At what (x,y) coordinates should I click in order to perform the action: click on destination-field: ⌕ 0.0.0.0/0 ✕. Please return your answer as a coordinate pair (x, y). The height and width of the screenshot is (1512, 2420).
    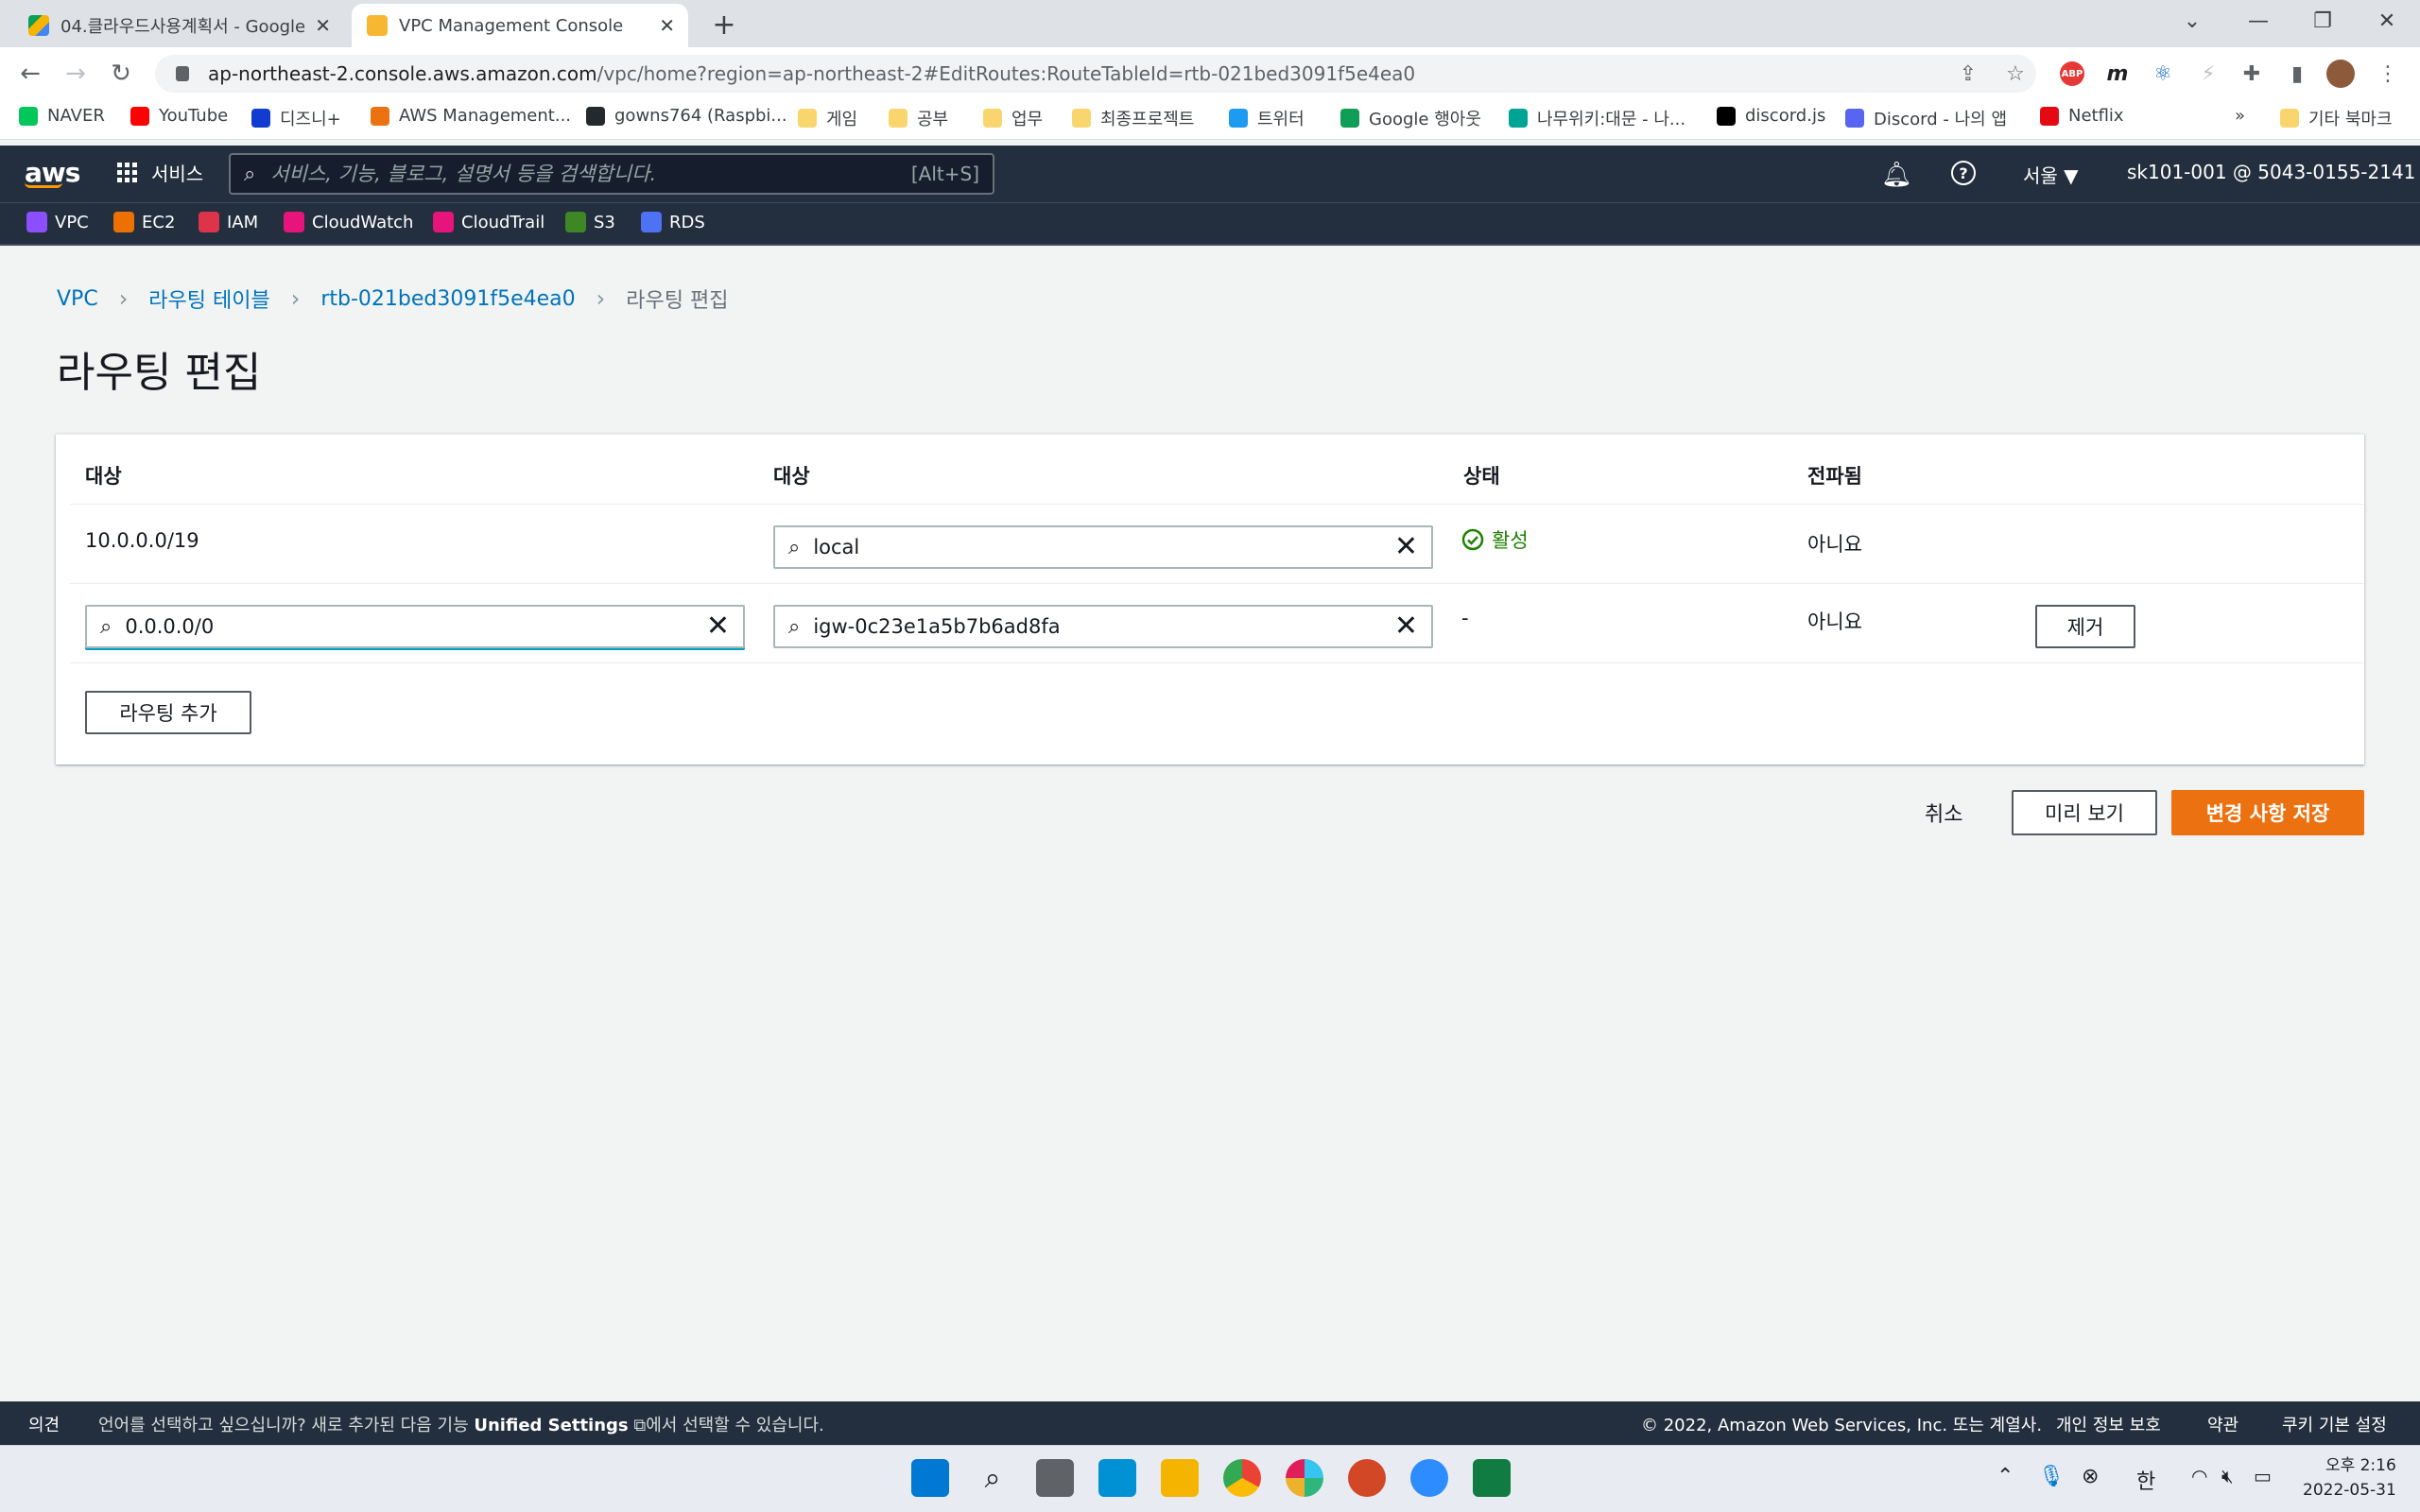
    Looking at the image, I should click on (415, 626).